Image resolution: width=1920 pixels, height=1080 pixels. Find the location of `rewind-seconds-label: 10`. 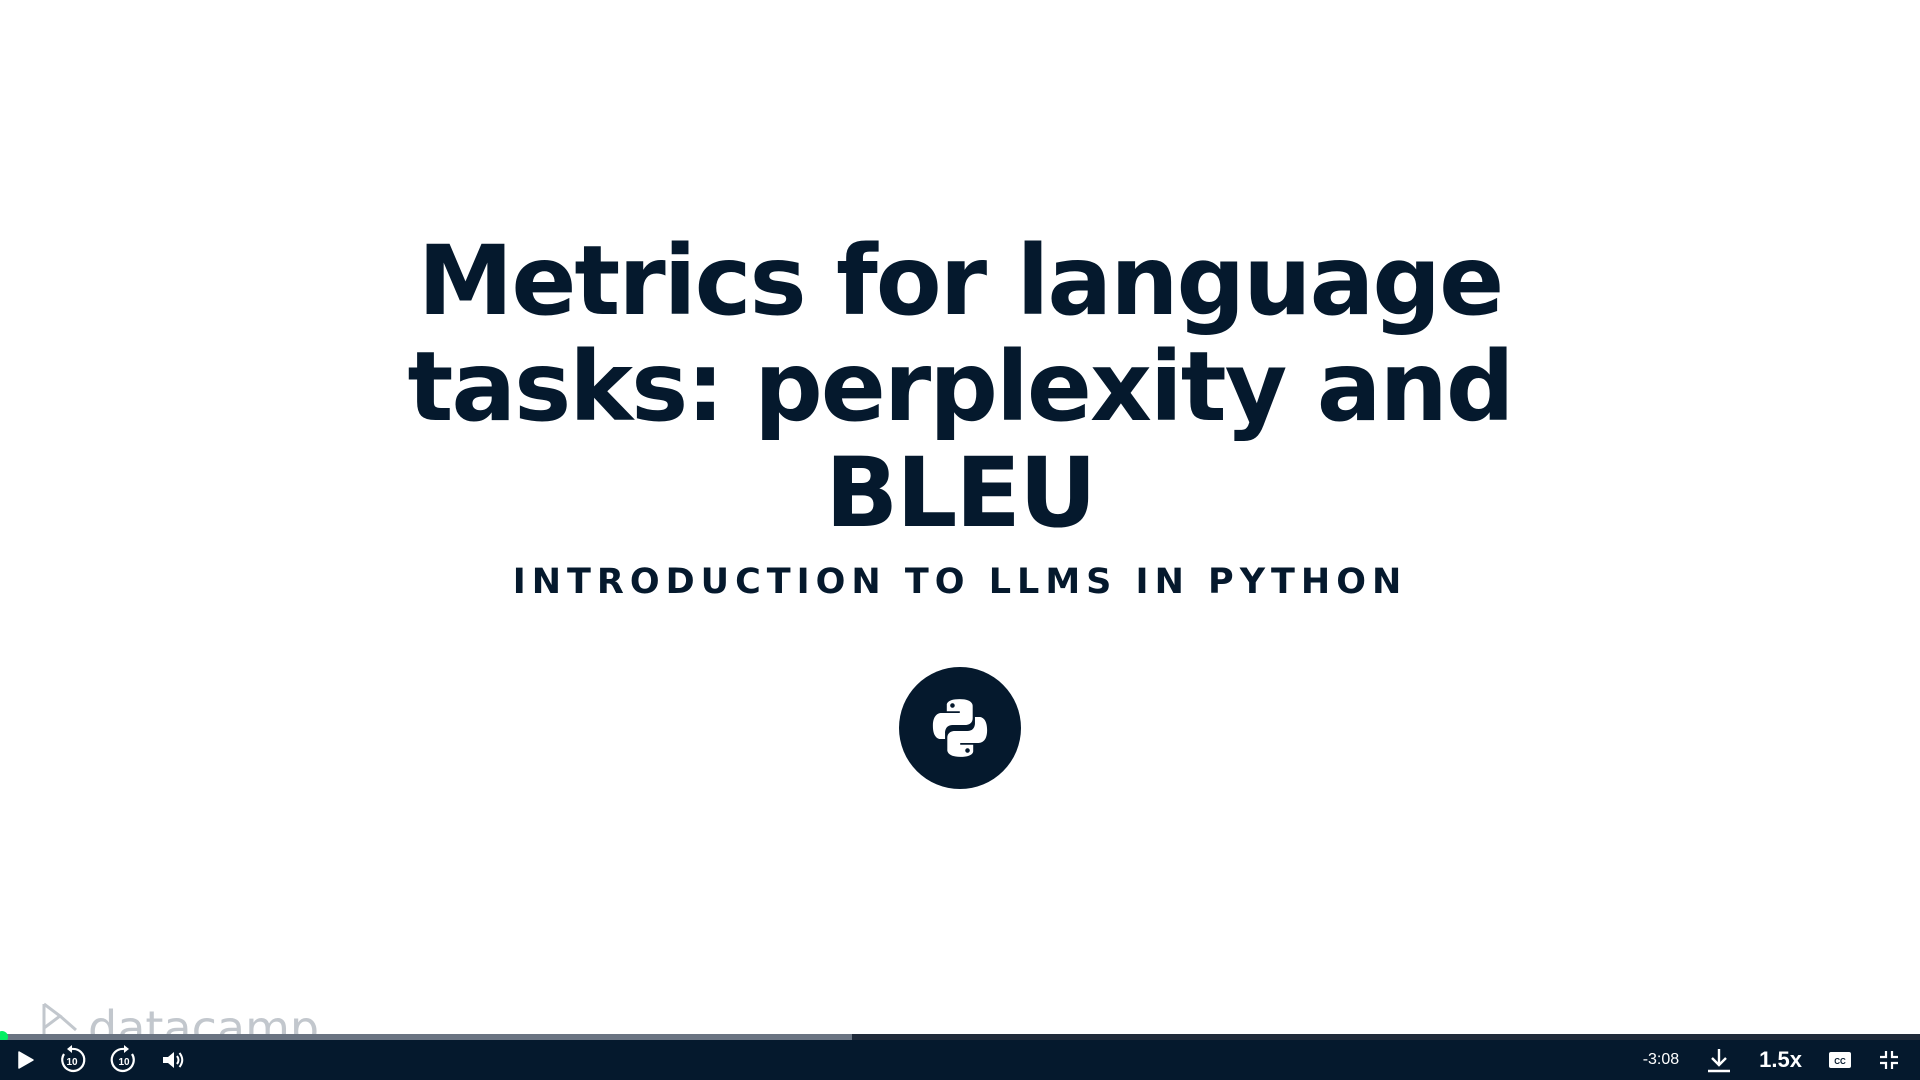

rewind-seconds-label: 10 is located at coordinates (72, 1062).